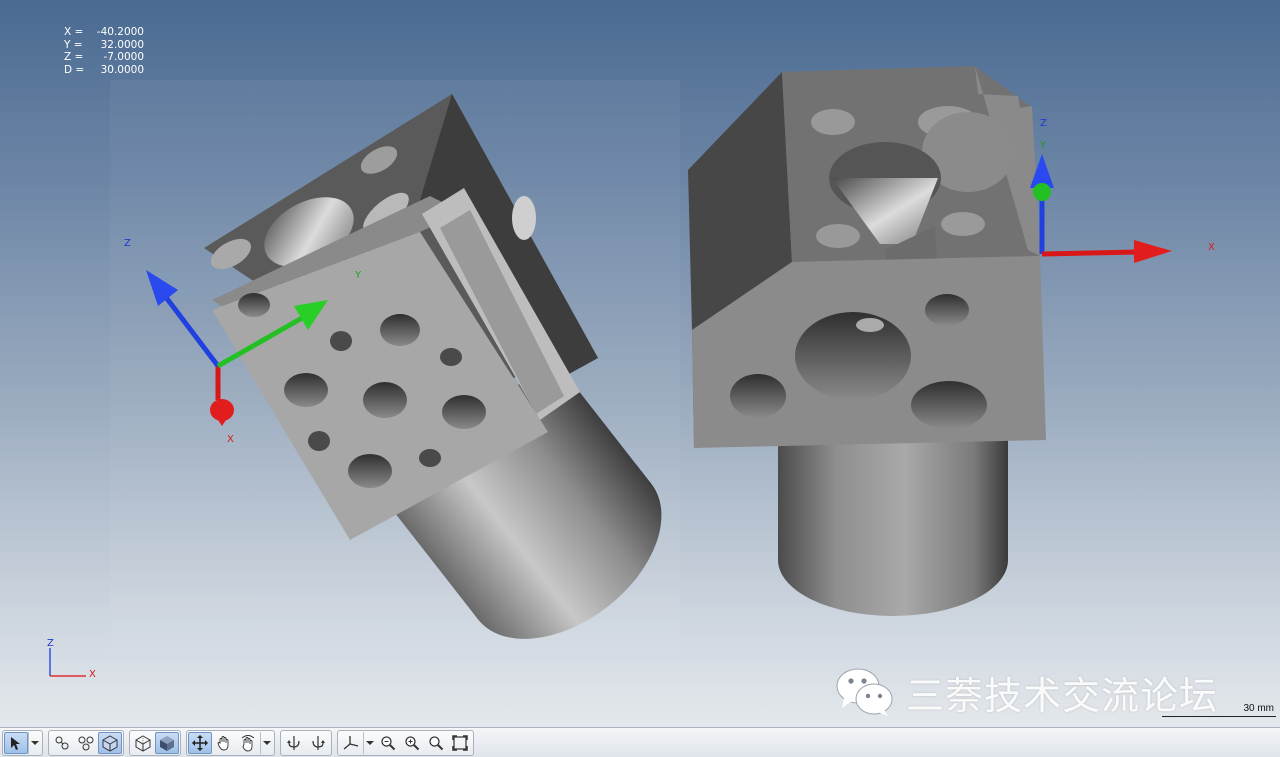 Image resolution: width=1280 pixels, height=757 pixels. I want to click on zoom-fit-button, so click(460, 743).